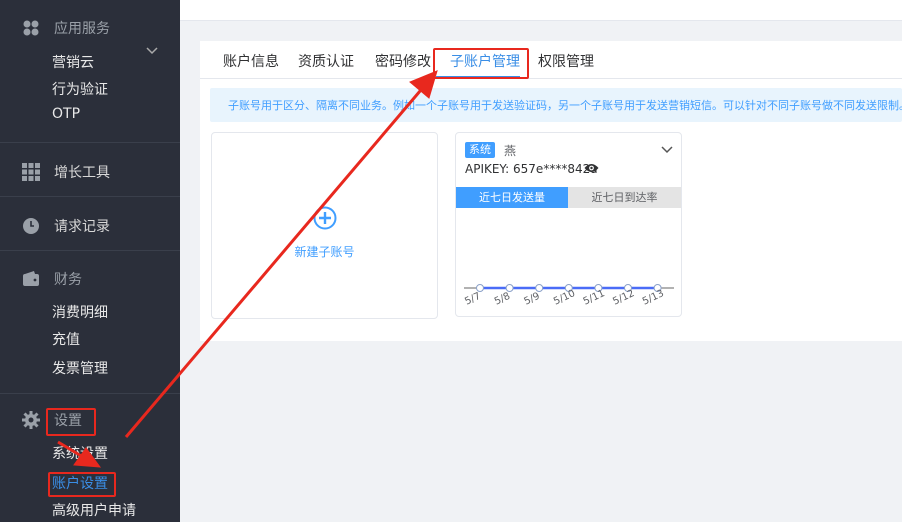 This screenshot has height=522, width=902. Describe the element at coordinates (403, 61) in the screenshot. I see `tab-password: 密码修改` at that location.